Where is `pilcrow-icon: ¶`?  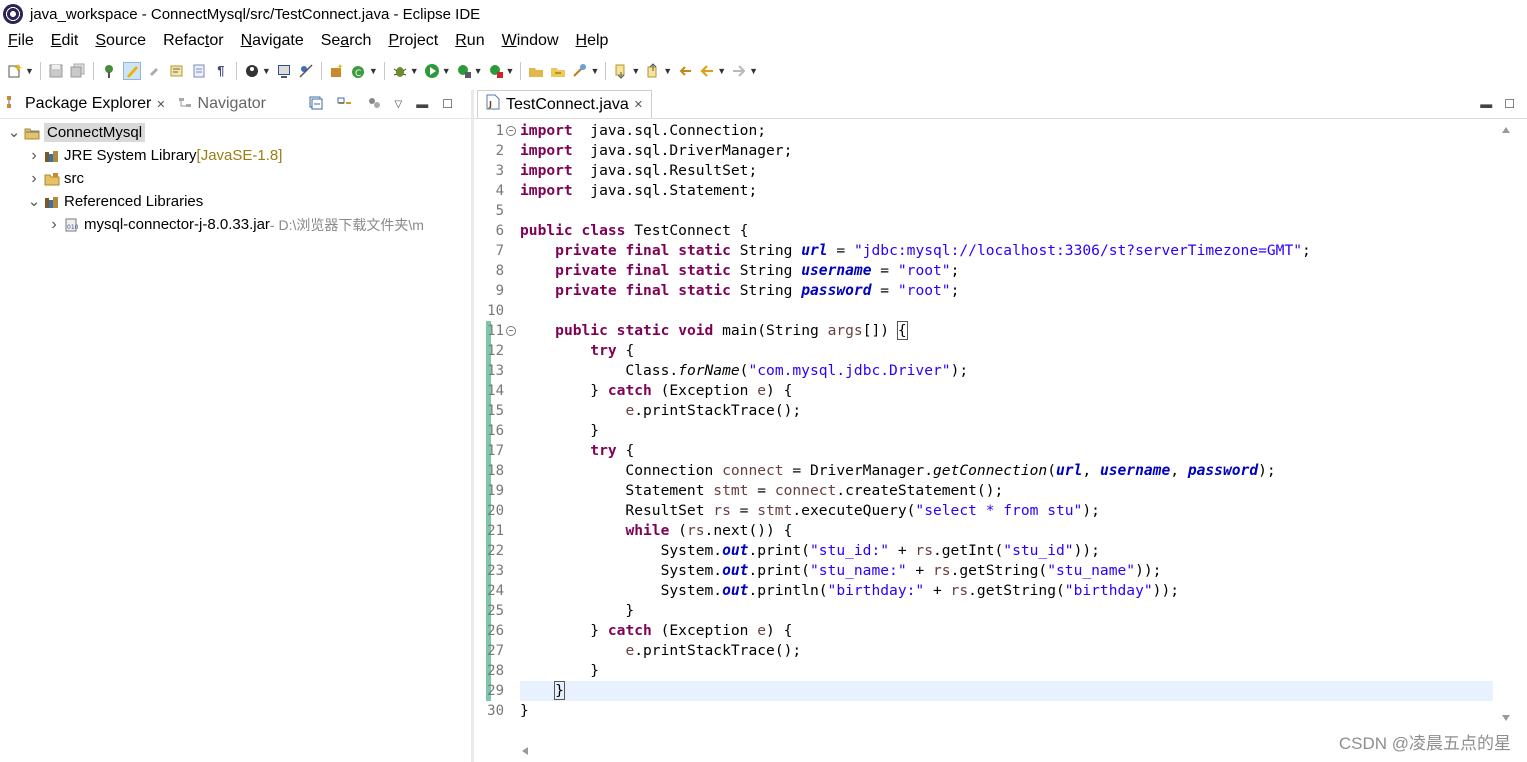
pilcrow-icon: ¶ is located at coordinates (221, 71).